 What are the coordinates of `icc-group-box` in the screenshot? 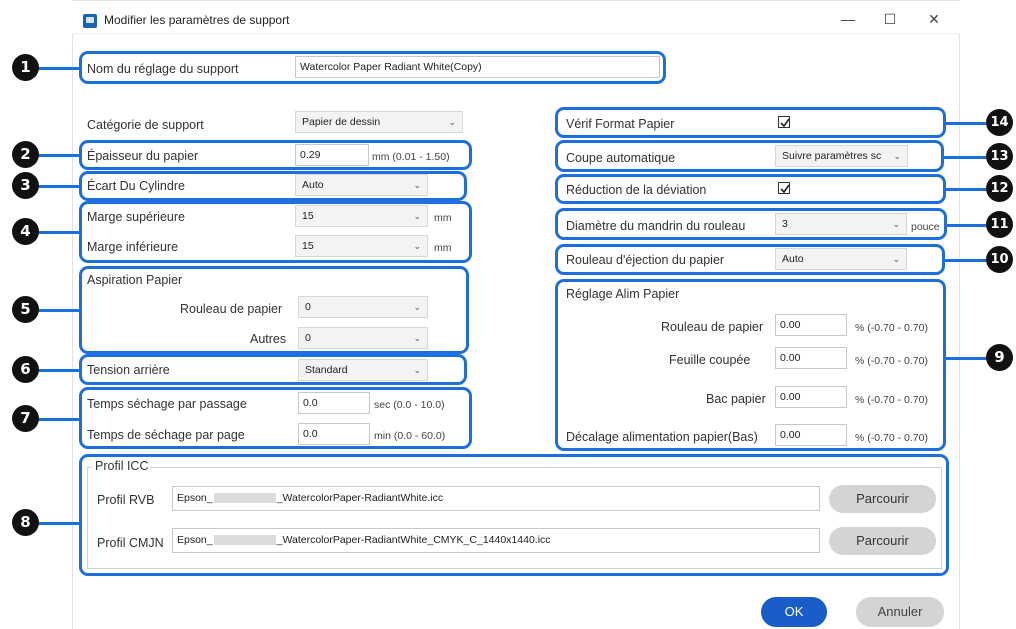 It's located at (514, 518).